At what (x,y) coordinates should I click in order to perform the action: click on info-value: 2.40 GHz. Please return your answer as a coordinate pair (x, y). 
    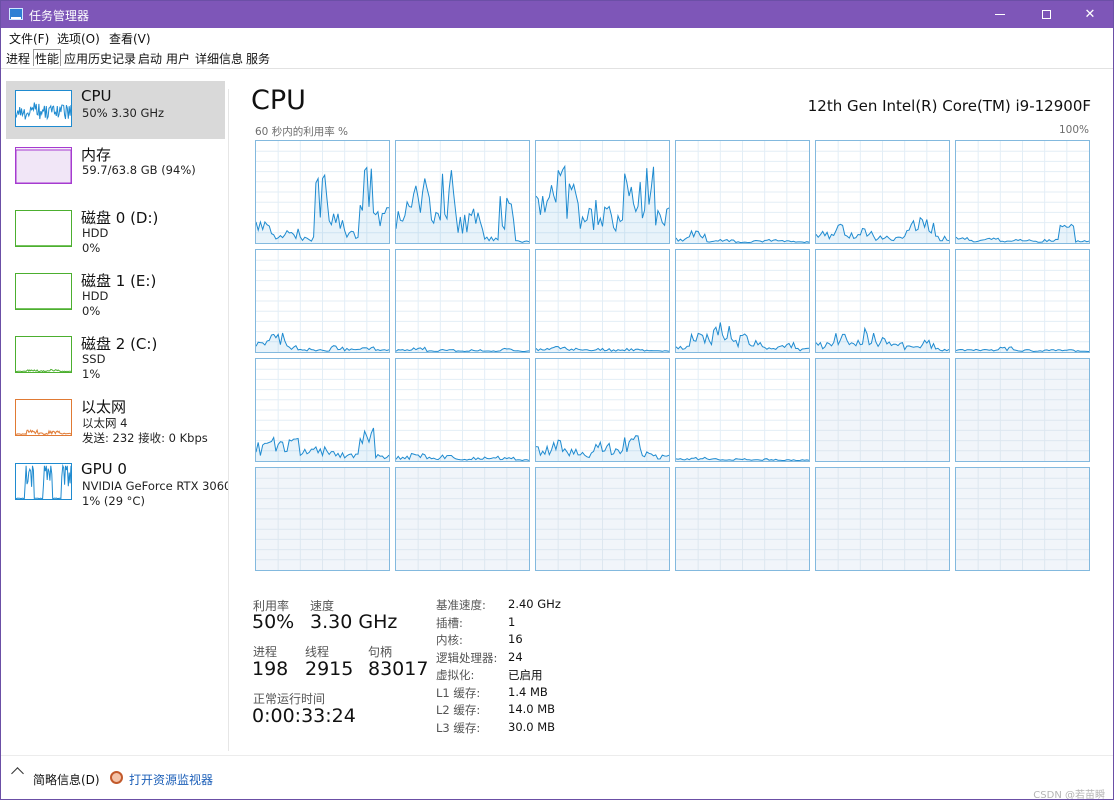
    Looking at the image, I should click on (534, 604).